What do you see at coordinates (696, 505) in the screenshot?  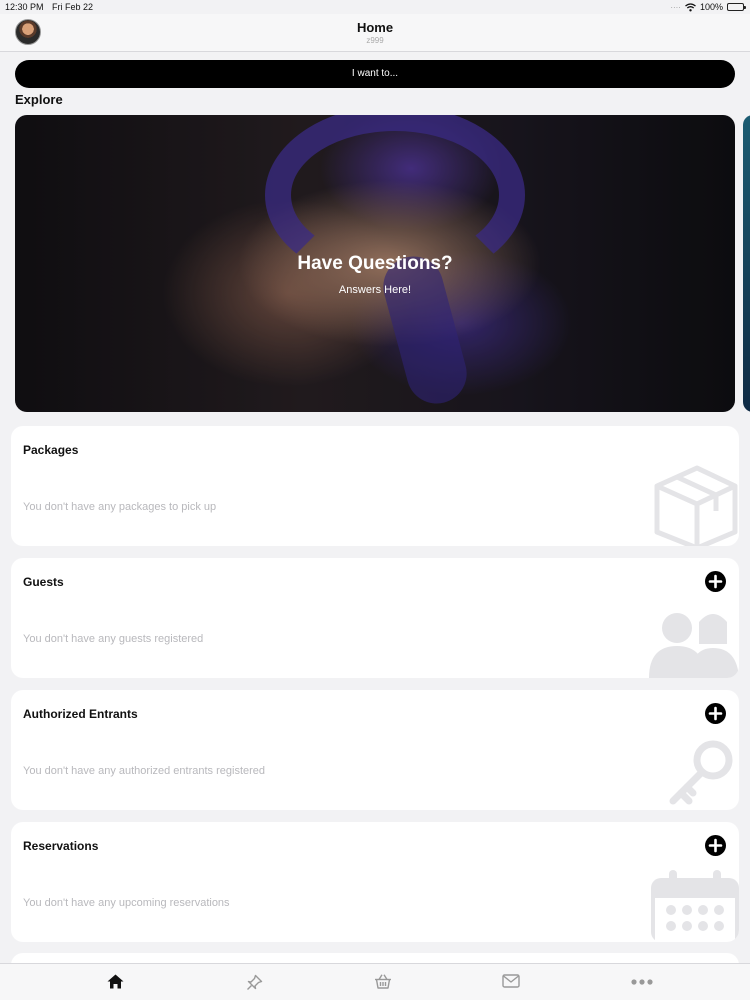 I see `package-box-icon` at bounding box center [696, 505].